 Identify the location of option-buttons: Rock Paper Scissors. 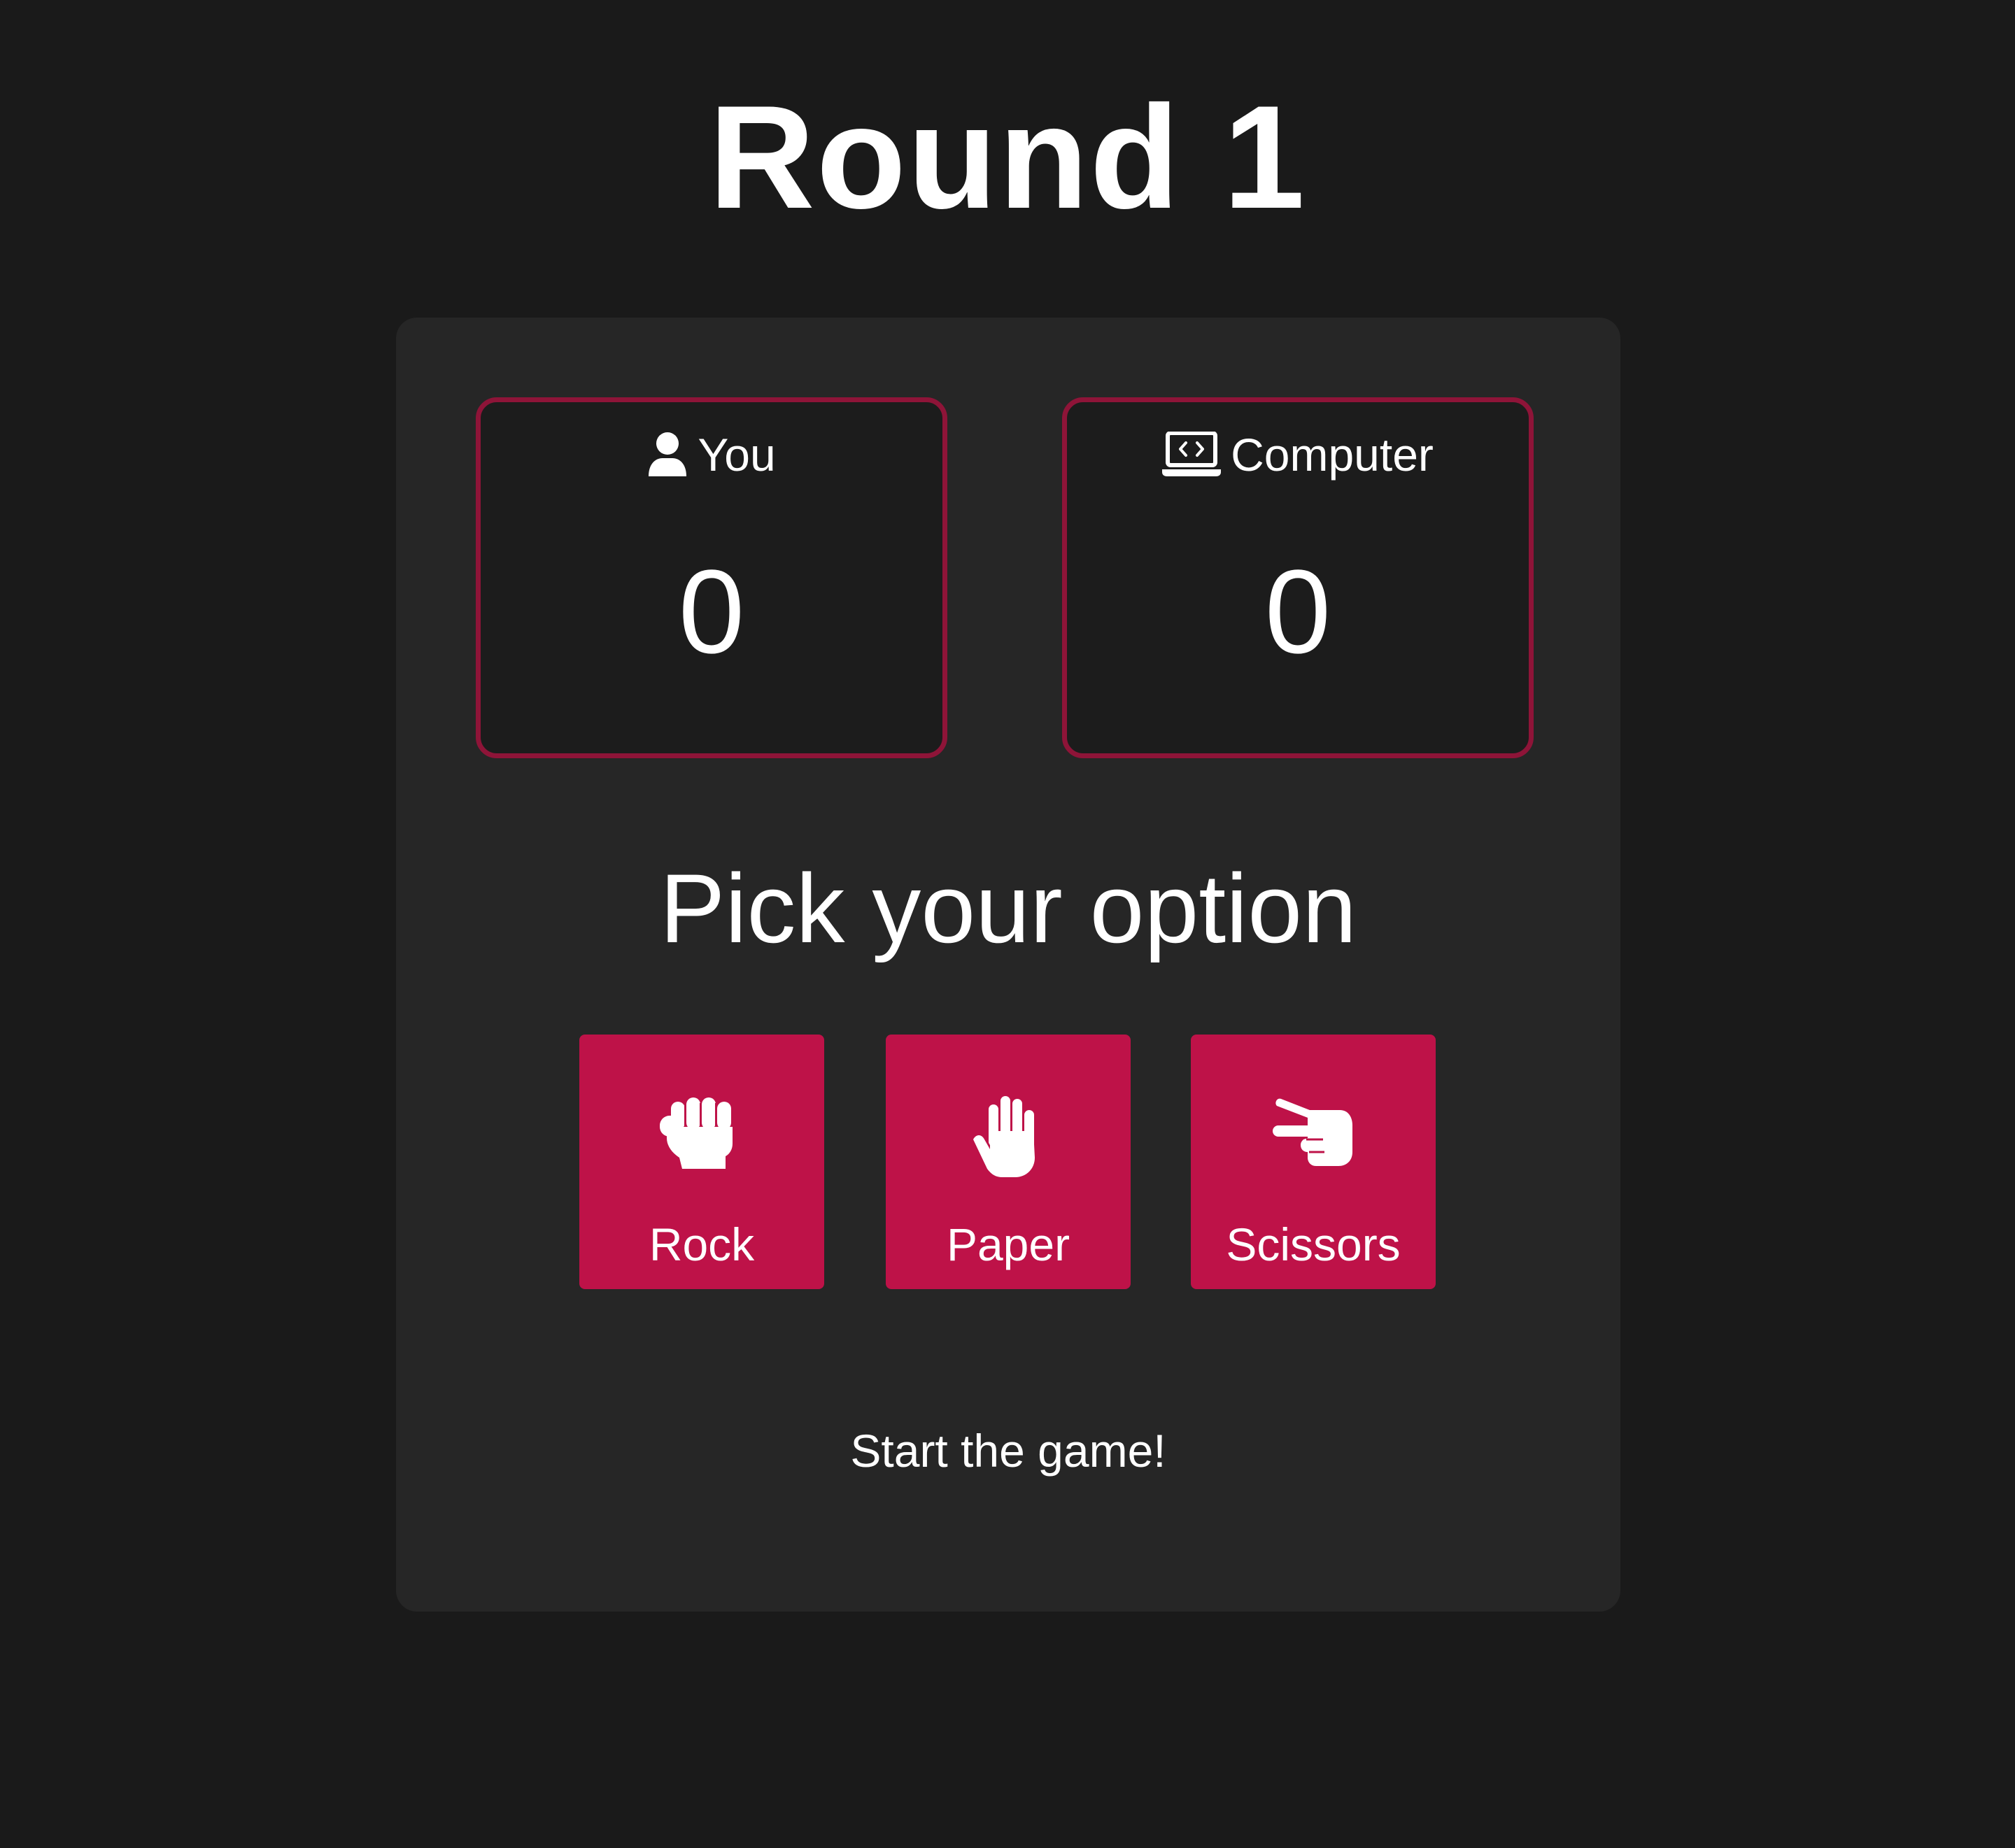
(1008, 1162).